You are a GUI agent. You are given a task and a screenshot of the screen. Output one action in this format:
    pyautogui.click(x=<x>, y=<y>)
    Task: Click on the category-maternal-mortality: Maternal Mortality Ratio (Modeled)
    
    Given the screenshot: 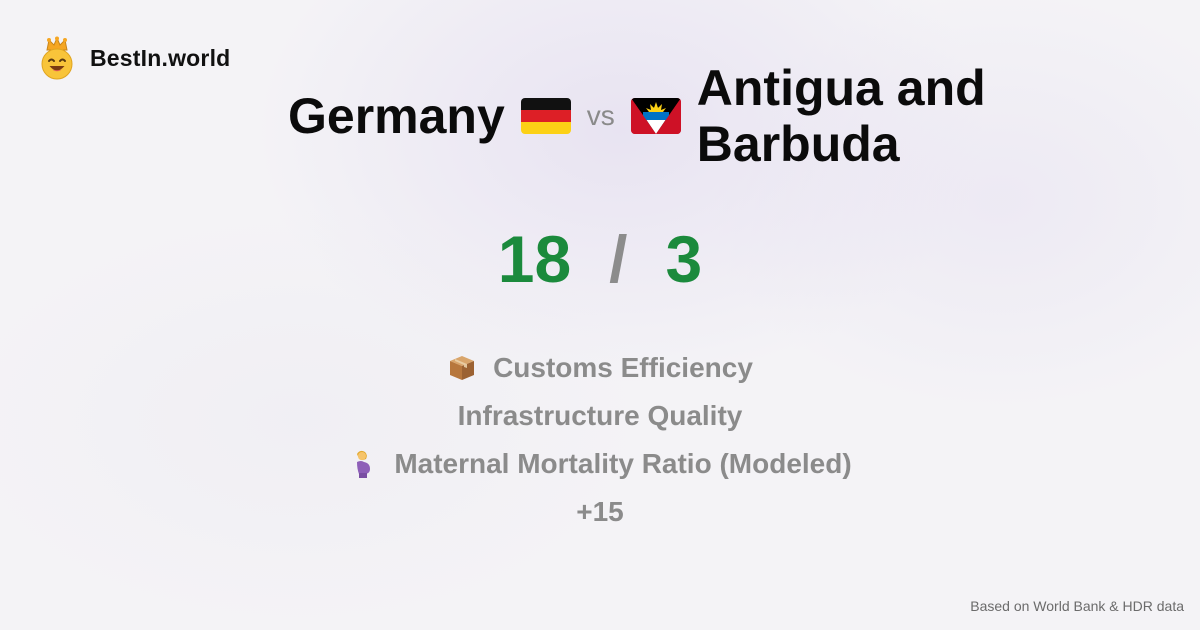 What is the action you would take?
    pyautogui.click(x=600, y=464)
    